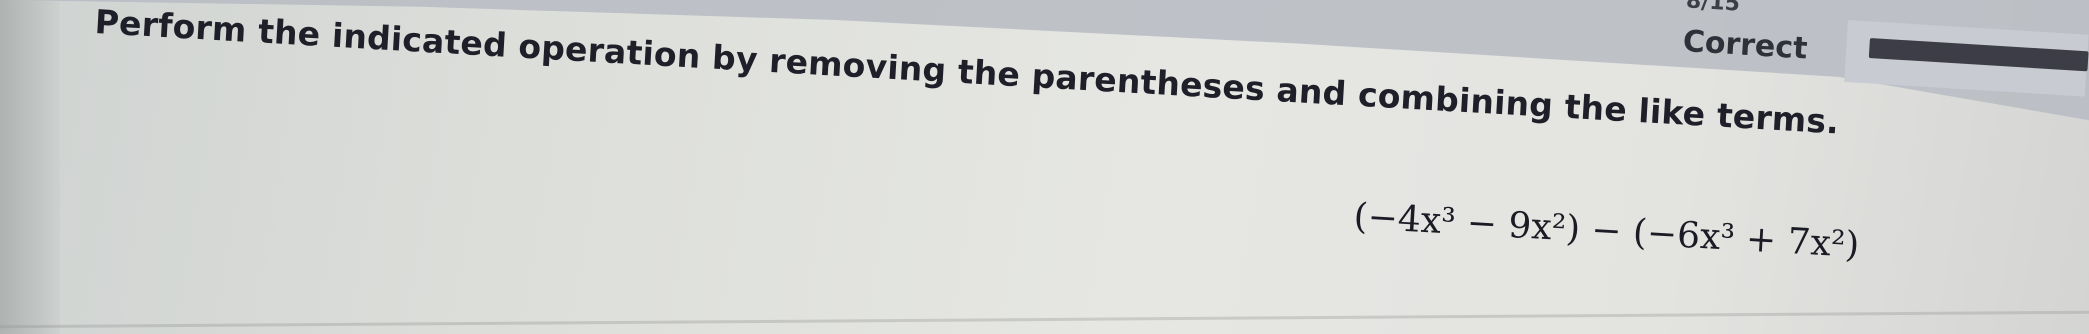 This screenshot has width=2089, height=334. What do you see at coordinates (1745, 45) in the screenshot?
I see `status-label: Correct` at bounding box center [1745, 45].